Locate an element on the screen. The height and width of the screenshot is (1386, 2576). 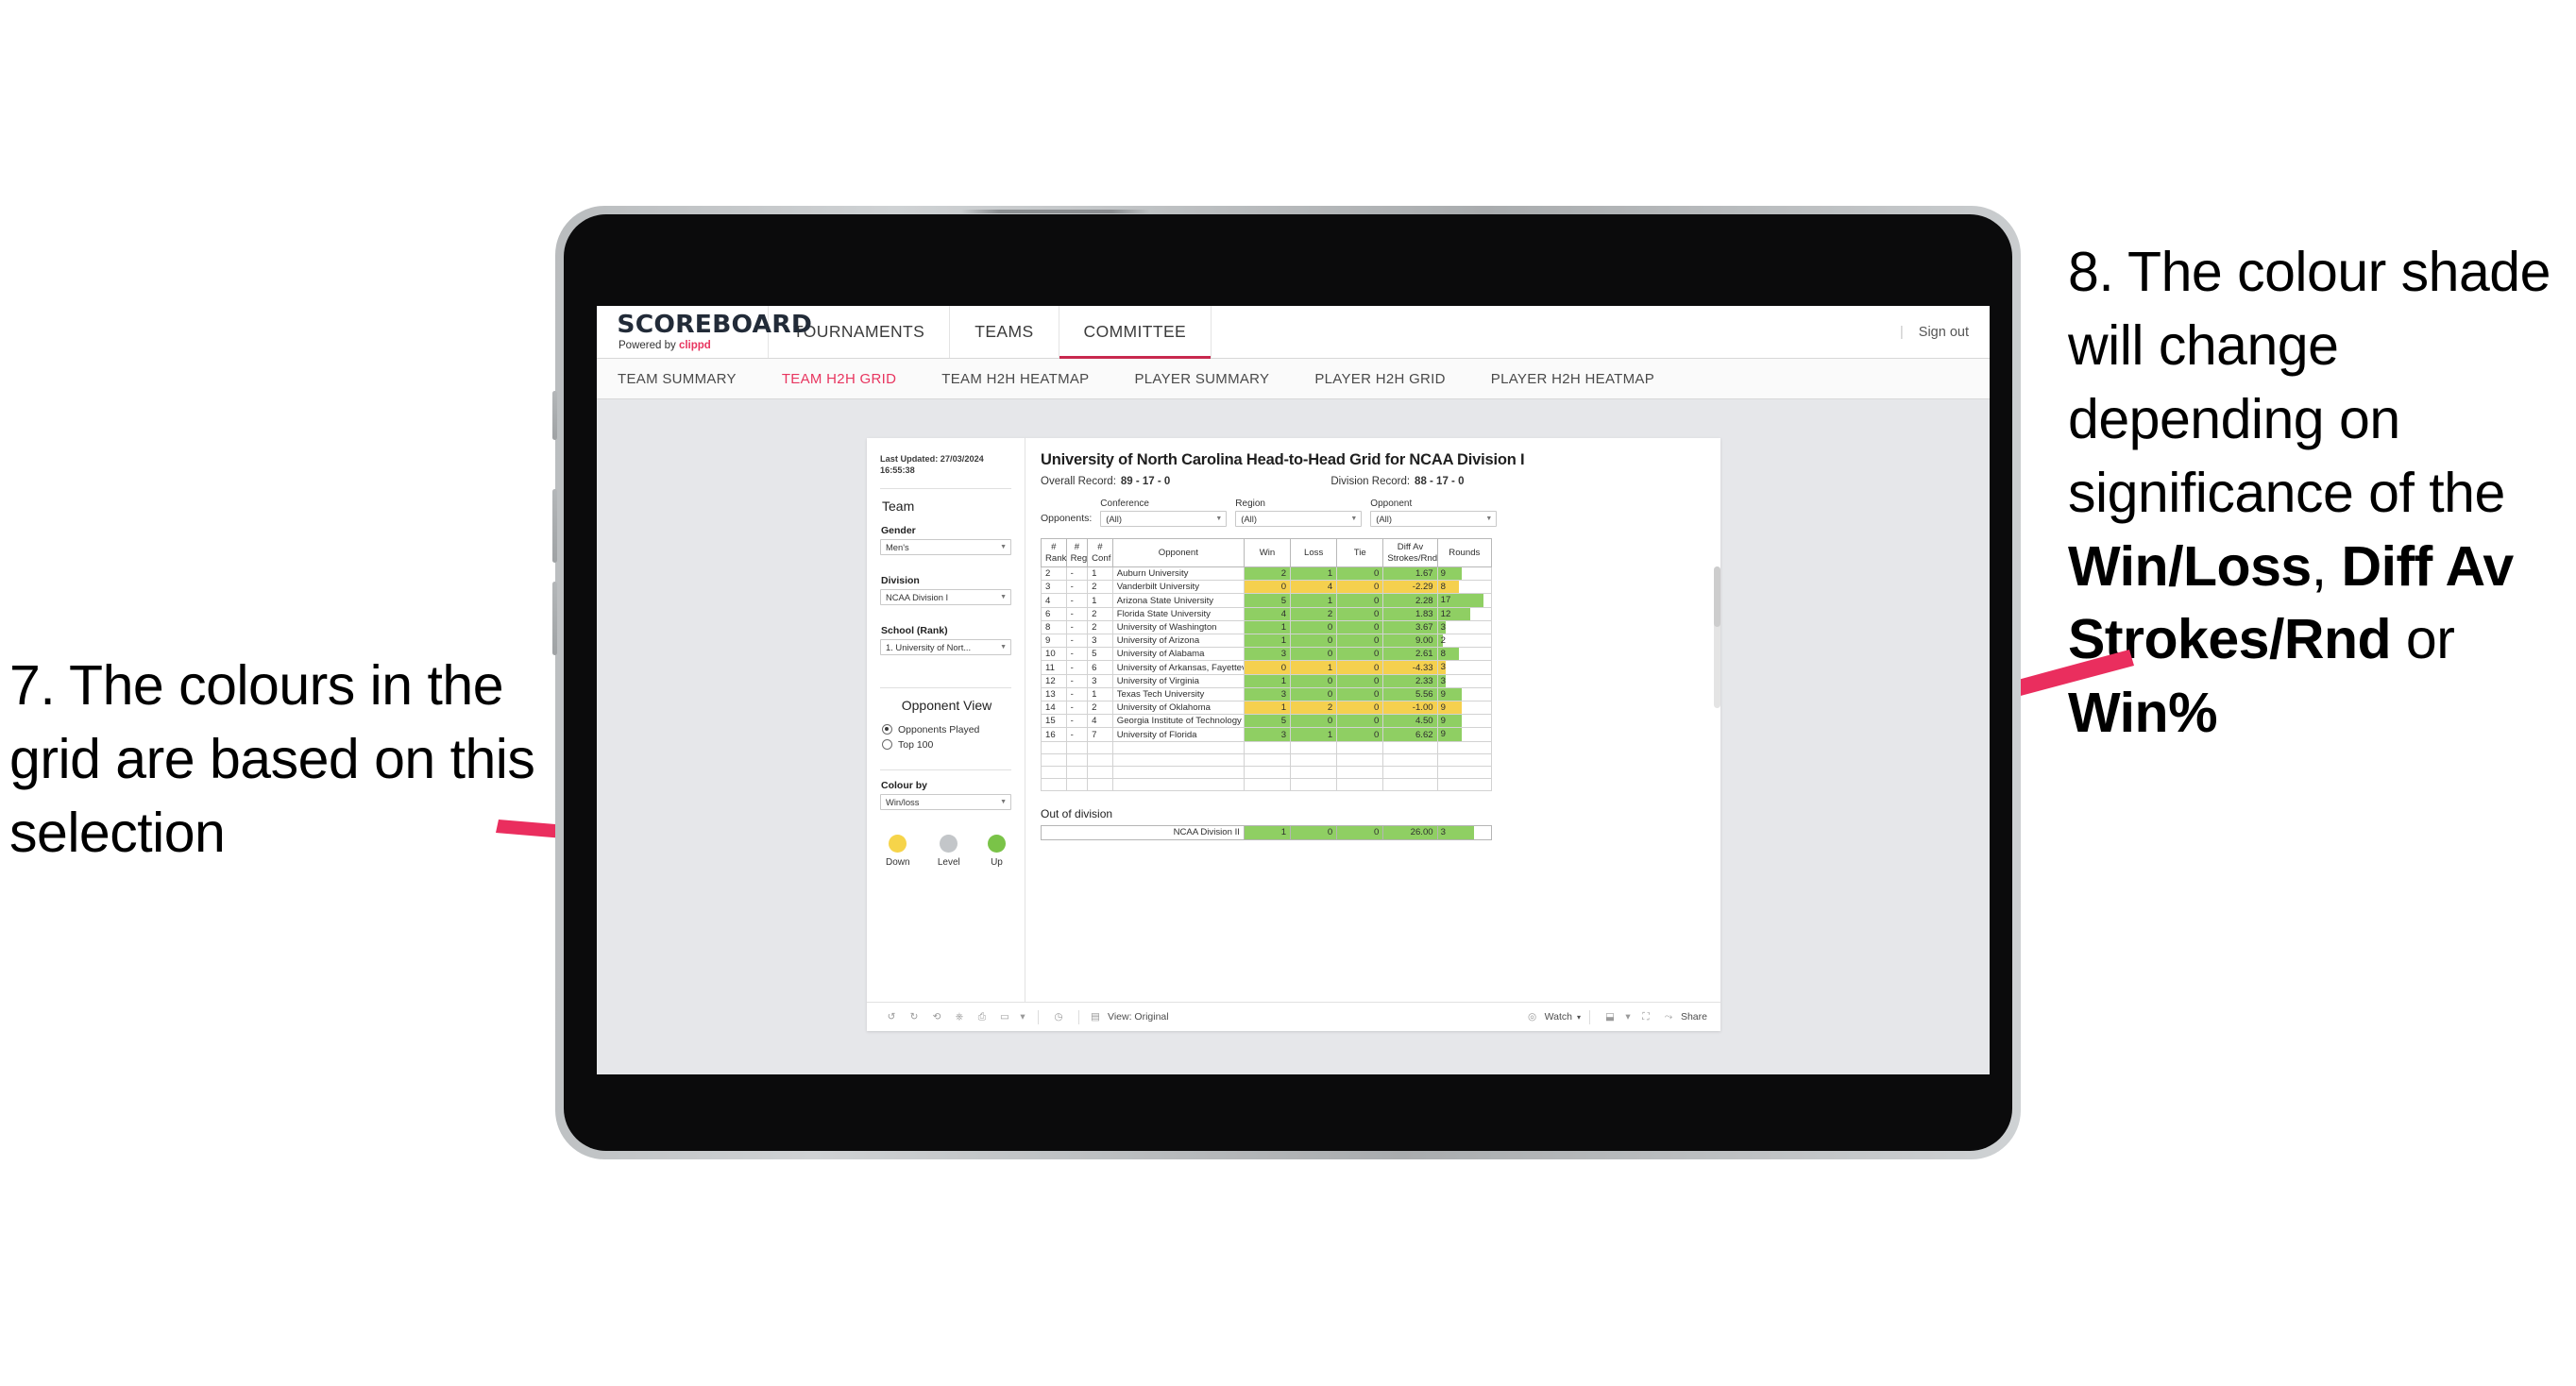
share-label: Share is located at coordinates (1693, 1017).